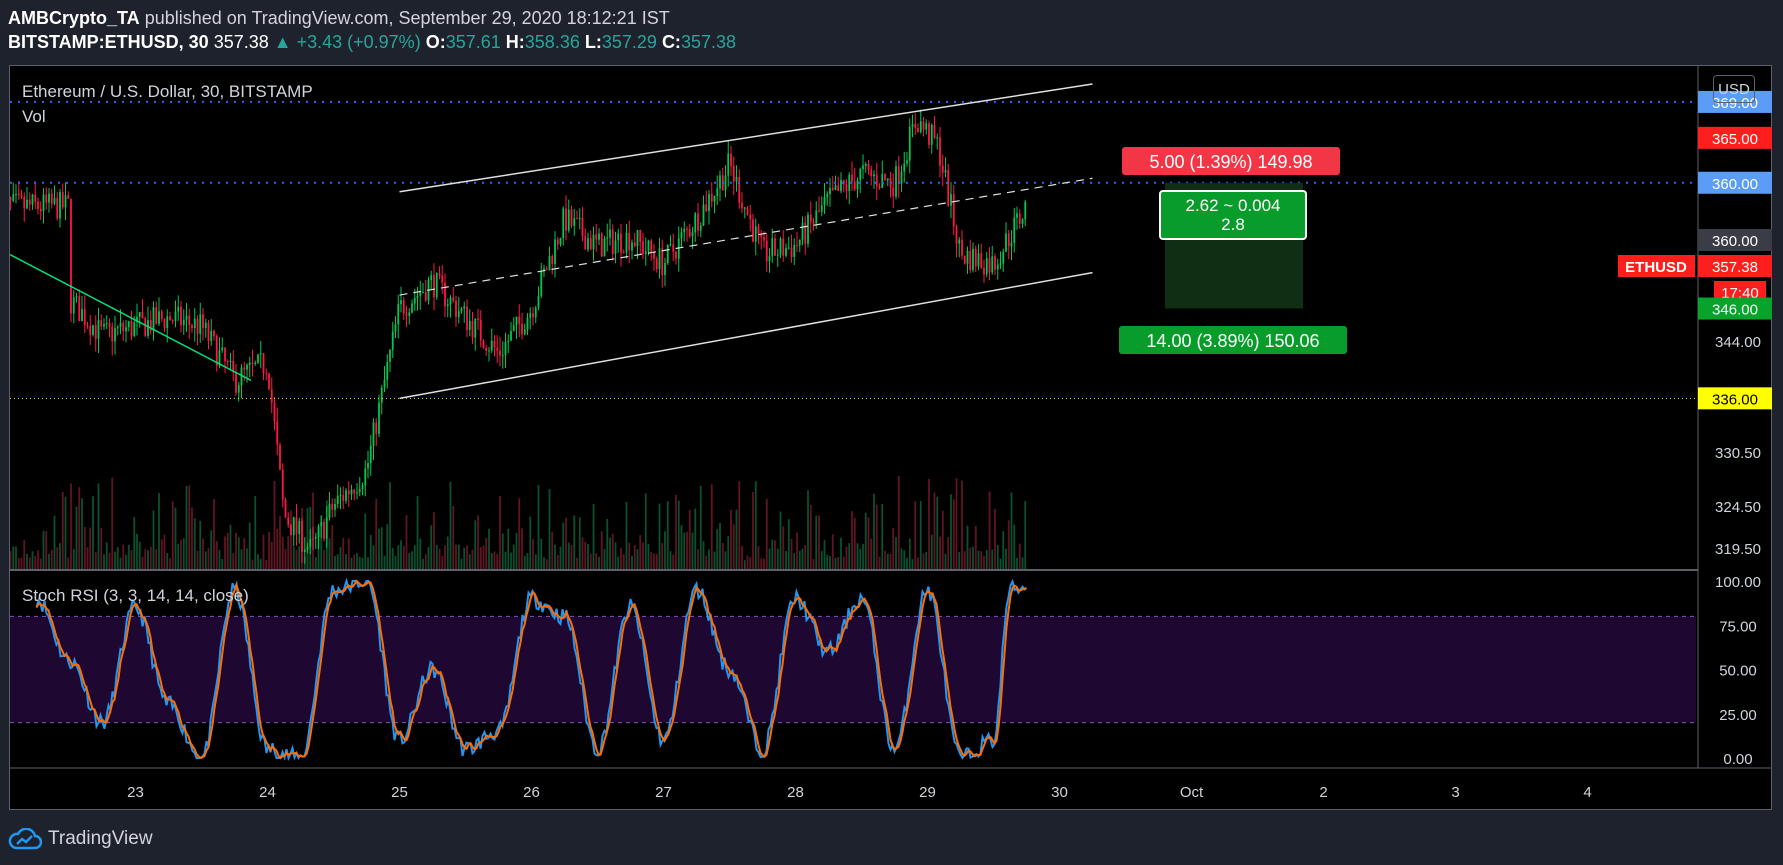 Image resolution: width=1783 pixels, height=865 pixels. I want to click on price-label-target: 346.00, so click(1735, 310).